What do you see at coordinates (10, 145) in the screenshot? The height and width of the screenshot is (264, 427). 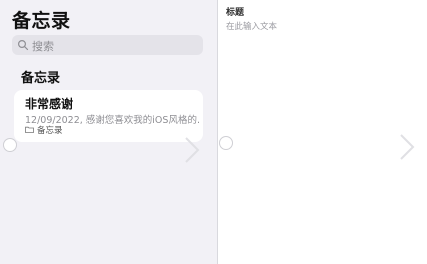 I see `swipe-handle` at bounding box center [10, 145].